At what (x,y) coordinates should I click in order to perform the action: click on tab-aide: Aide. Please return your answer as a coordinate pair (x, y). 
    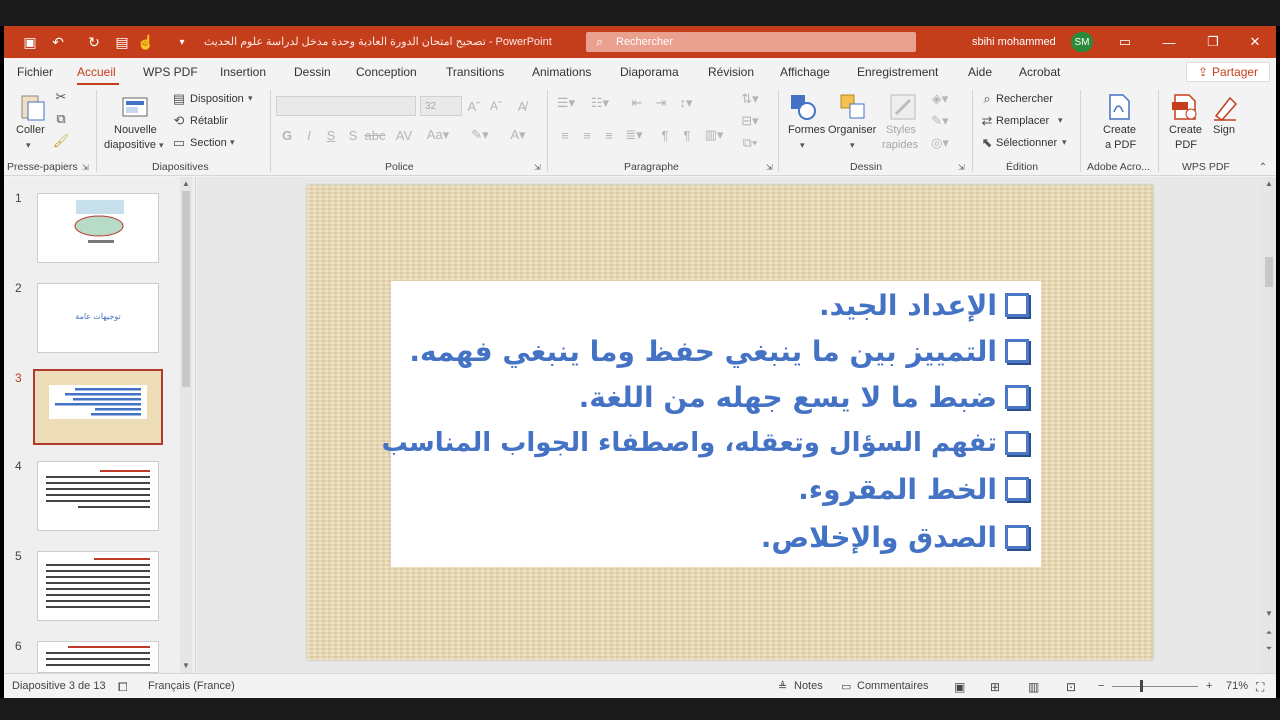
    Looking at the image, I should click on (980, 72).